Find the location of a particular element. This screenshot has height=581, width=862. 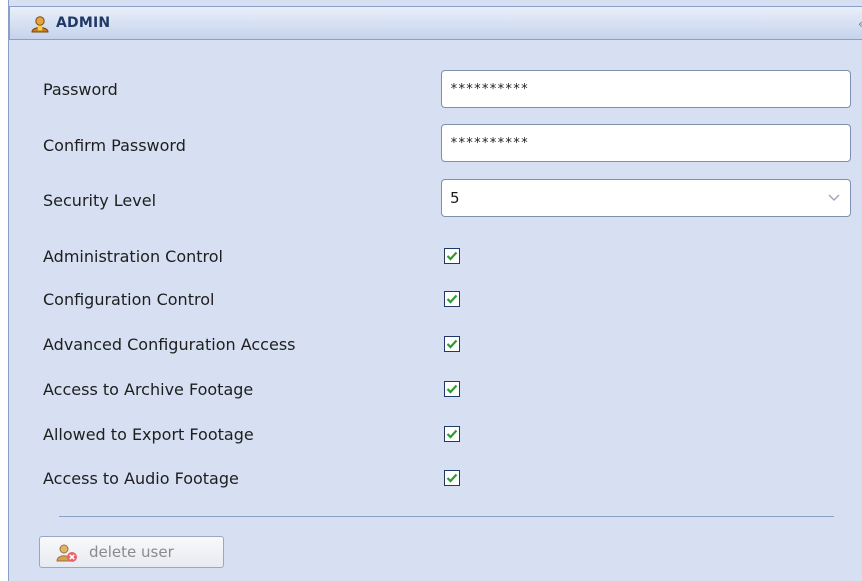

security-level-select: 5 is located at coordinates (646, 198).